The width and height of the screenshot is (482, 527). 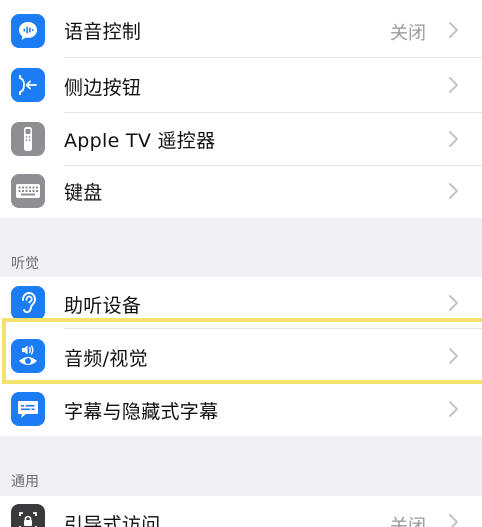 What do you see at coordinates (28, 515) in the screenshot?
I see `guided-access-icon` at bounding box center [28, 515].